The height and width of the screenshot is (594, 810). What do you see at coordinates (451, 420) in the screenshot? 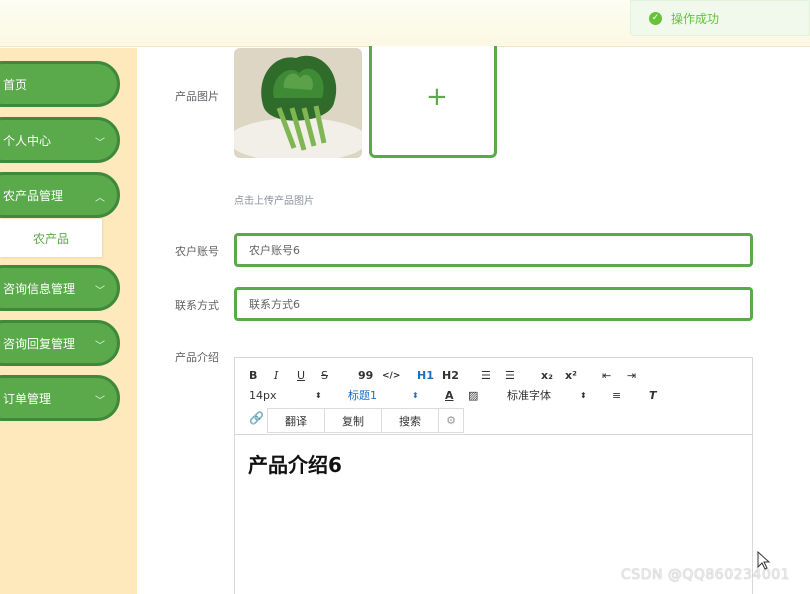
I see `gear-icon: ⚙` at bounding box center [451, 420].